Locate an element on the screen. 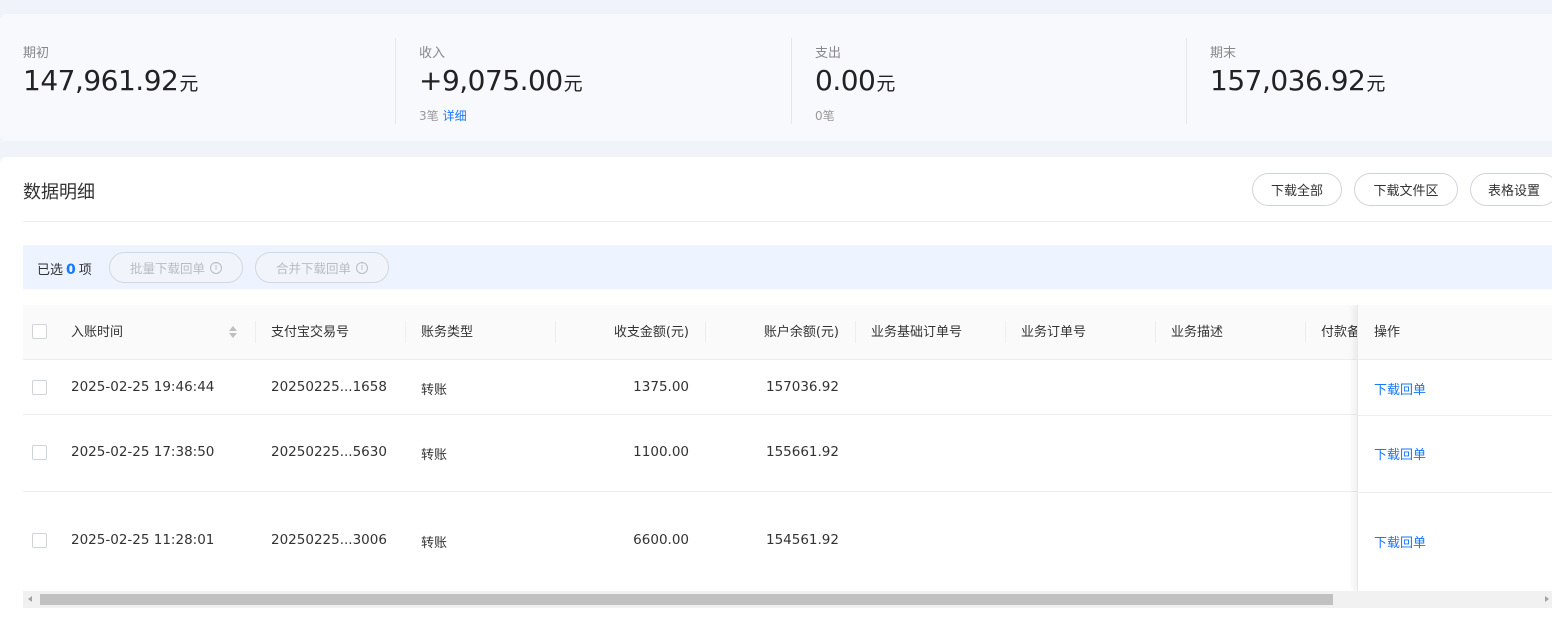  income-detail-link: 详细 is located at coordinates (455, 116).